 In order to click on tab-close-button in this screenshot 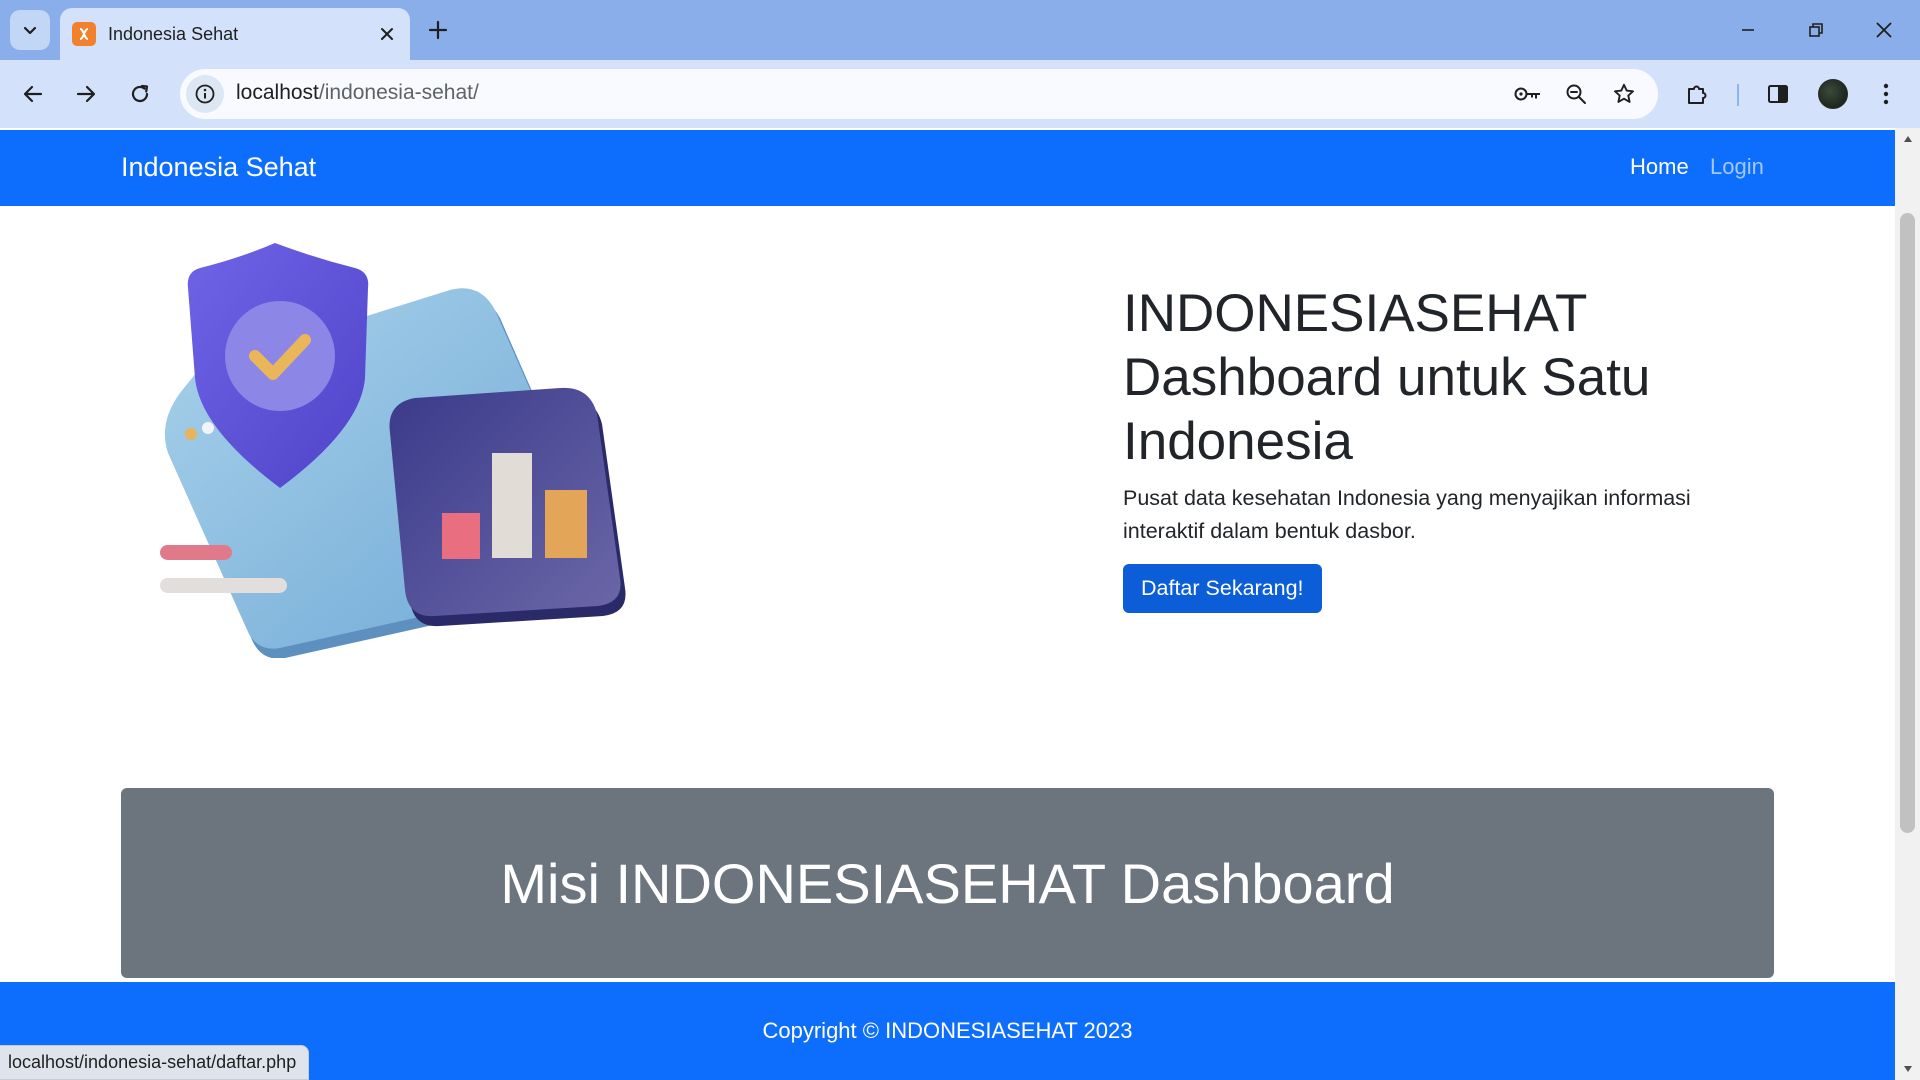, I will do `click(387, 34)`.